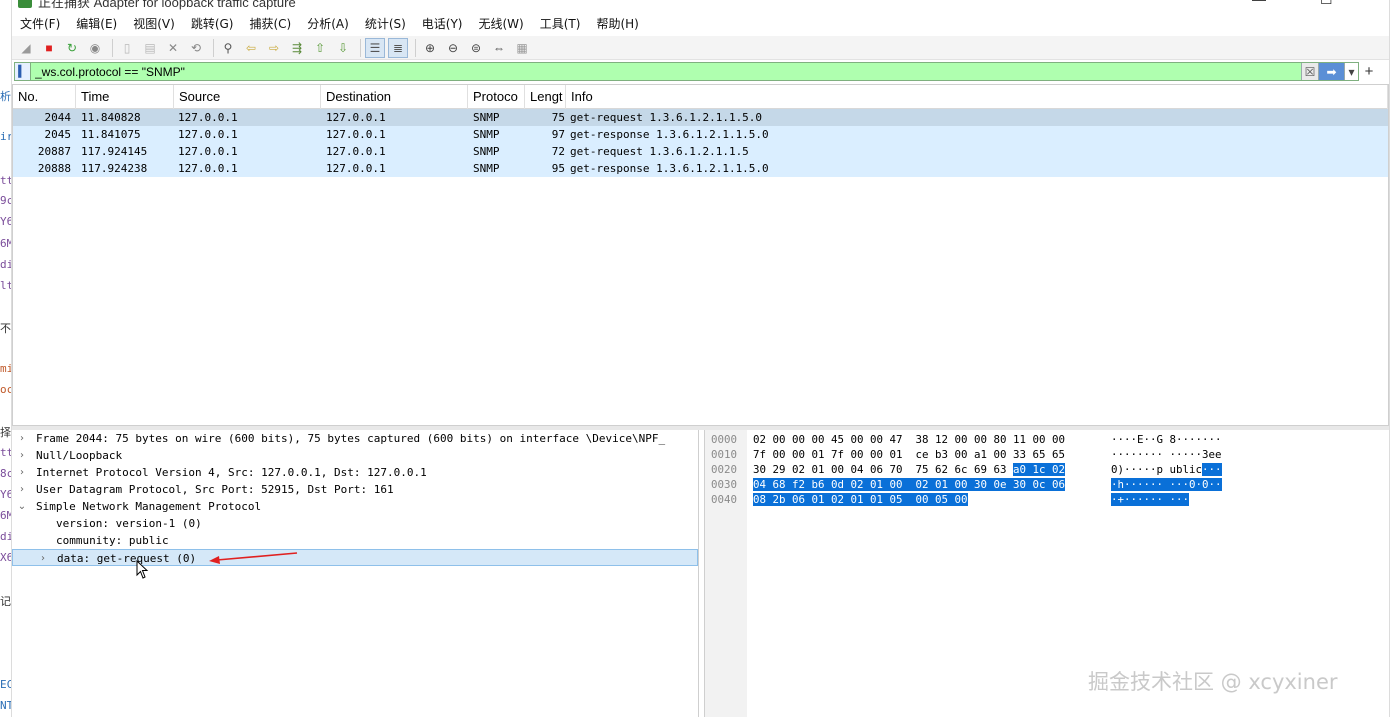  What do you see at coordinates (23, 71) in the screenshot?
I see `filter-bookmark-icon: ▍` at bounding box center [23, 71].